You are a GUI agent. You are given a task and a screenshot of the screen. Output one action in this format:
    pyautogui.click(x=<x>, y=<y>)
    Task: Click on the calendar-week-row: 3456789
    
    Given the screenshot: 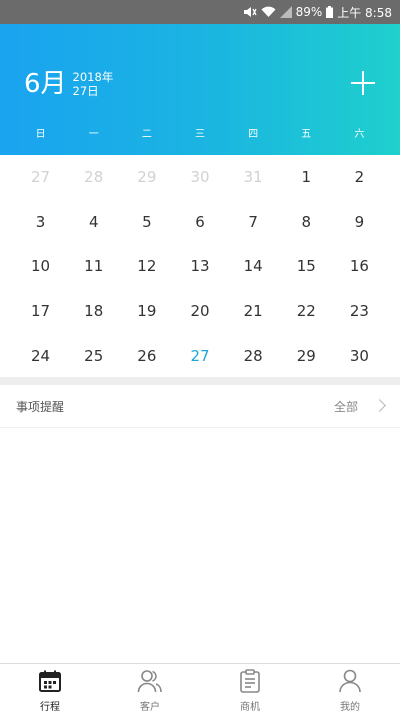 What is the action you would take?
    pyautogui.click(x=200, y=222)
    